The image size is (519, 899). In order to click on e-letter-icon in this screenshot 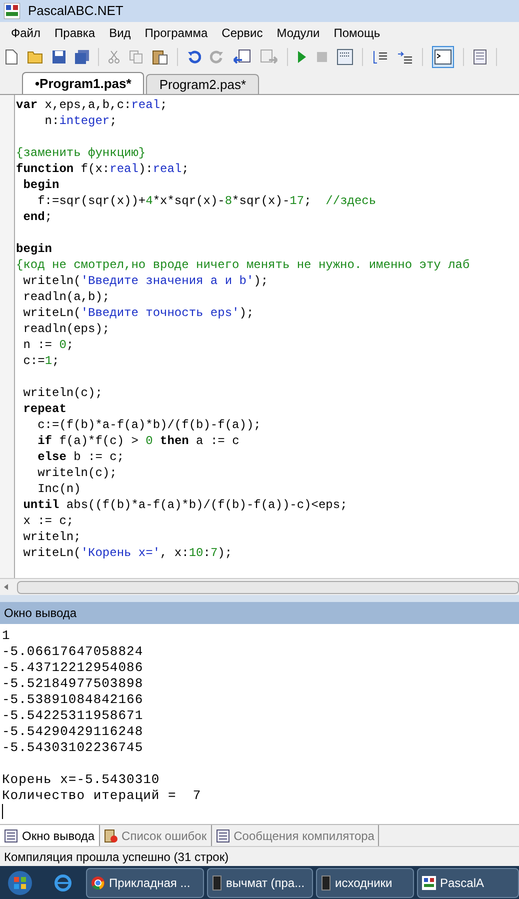, I will do `click(63, 883)`.